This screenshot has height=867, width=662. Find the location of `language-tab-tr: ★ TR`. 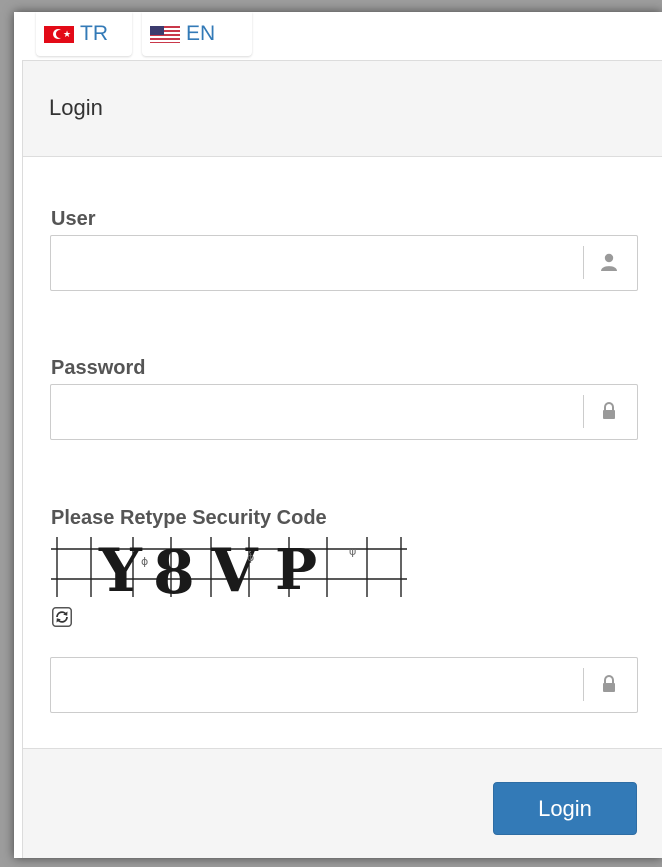

language-tab-tr: ★ TR is located at coordinates (84, 34).